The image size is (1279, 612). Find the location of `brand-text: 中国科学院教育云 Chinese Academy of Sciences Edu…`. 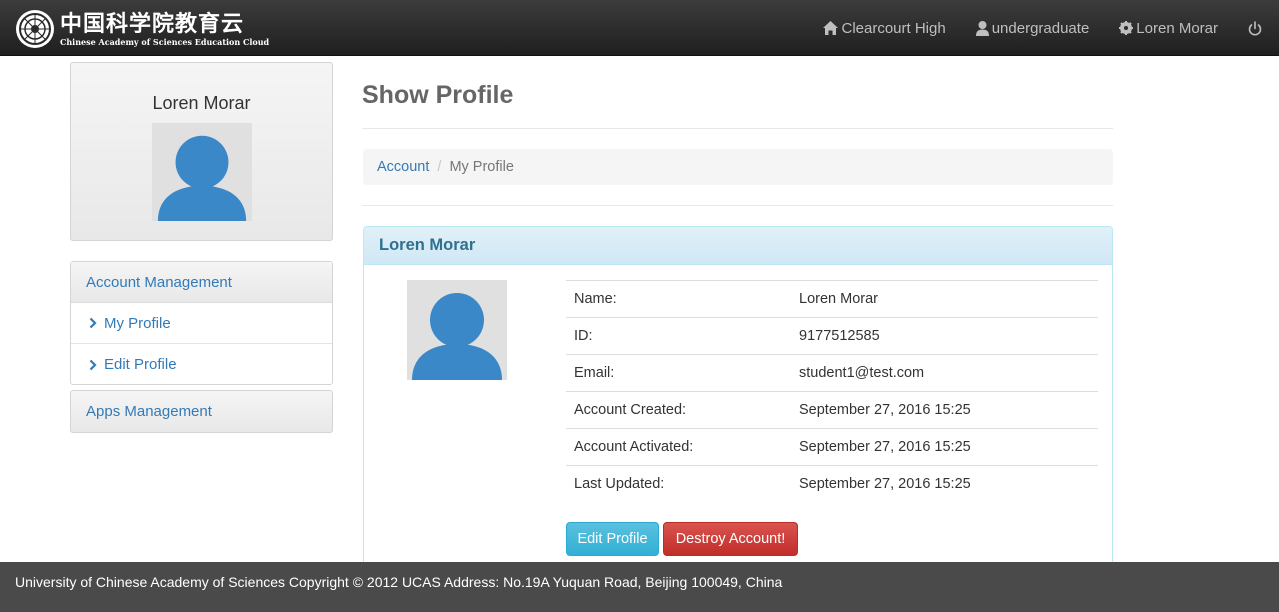

brand-text: 中国科学院教育云 Chinese Academy of Sciences Edu… is located at coordinates (164, 29).